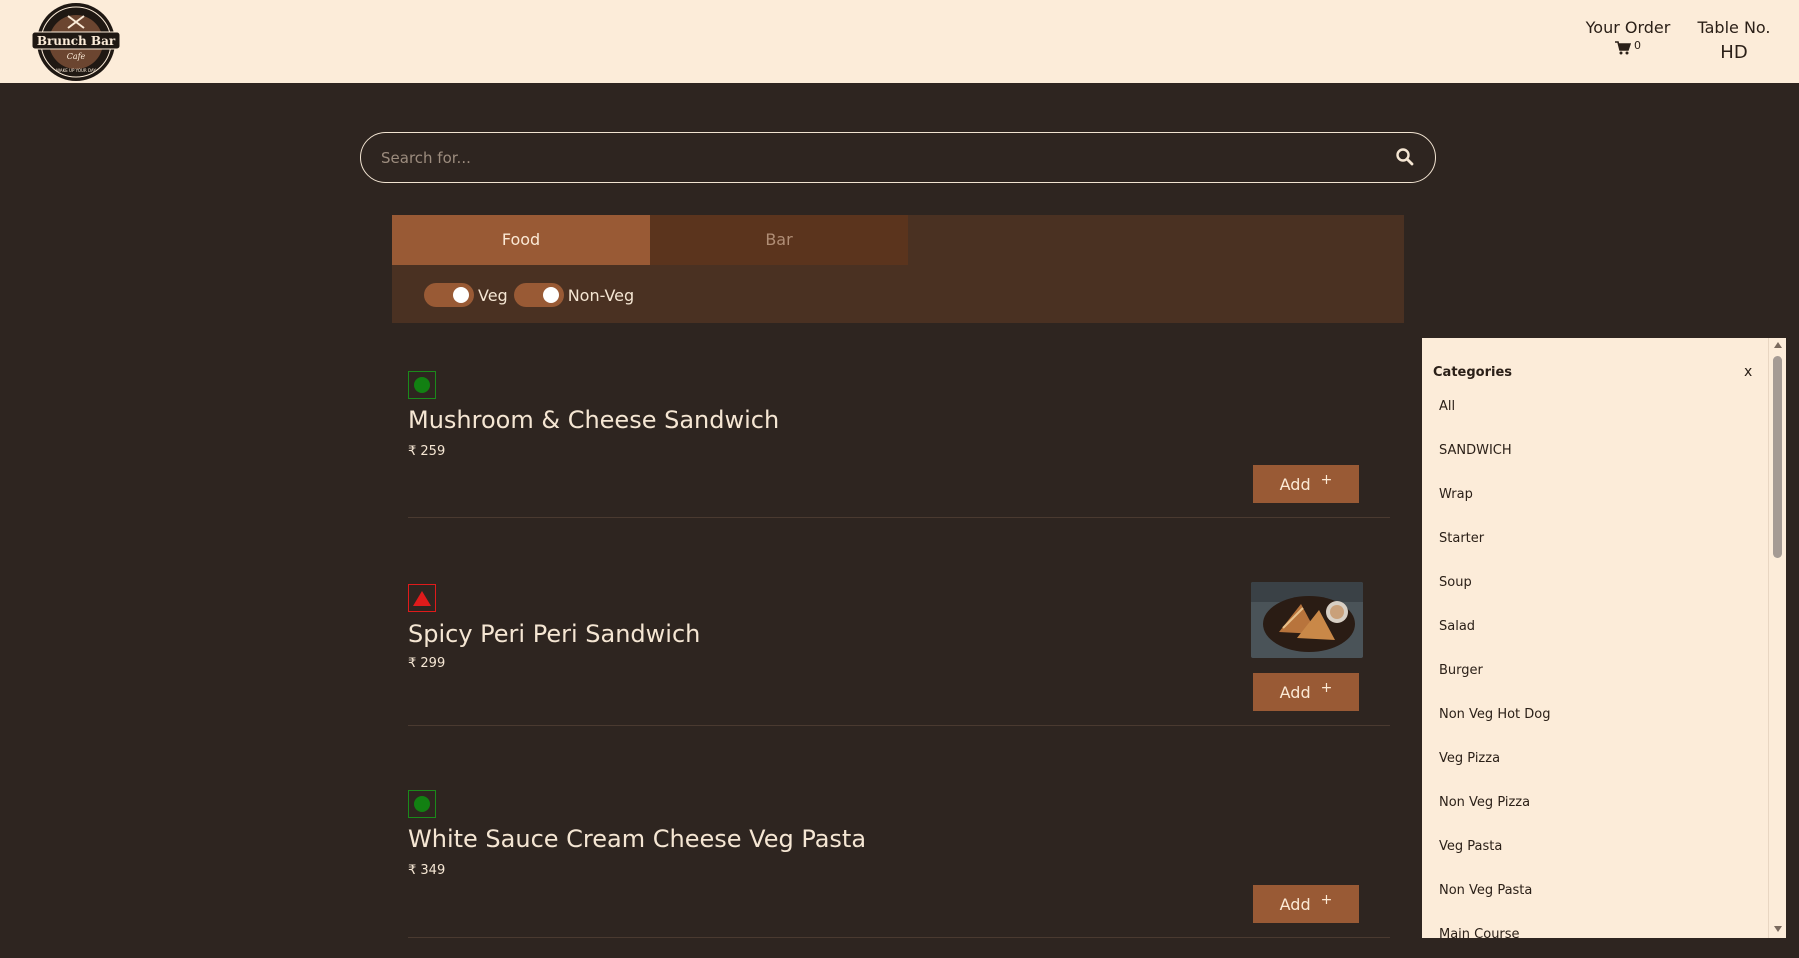  What do you see at coordinates (1475, 450) in the screenshot?
I see `category-item-sandwich: SANDWICH` at bounding box center [1475, 450].